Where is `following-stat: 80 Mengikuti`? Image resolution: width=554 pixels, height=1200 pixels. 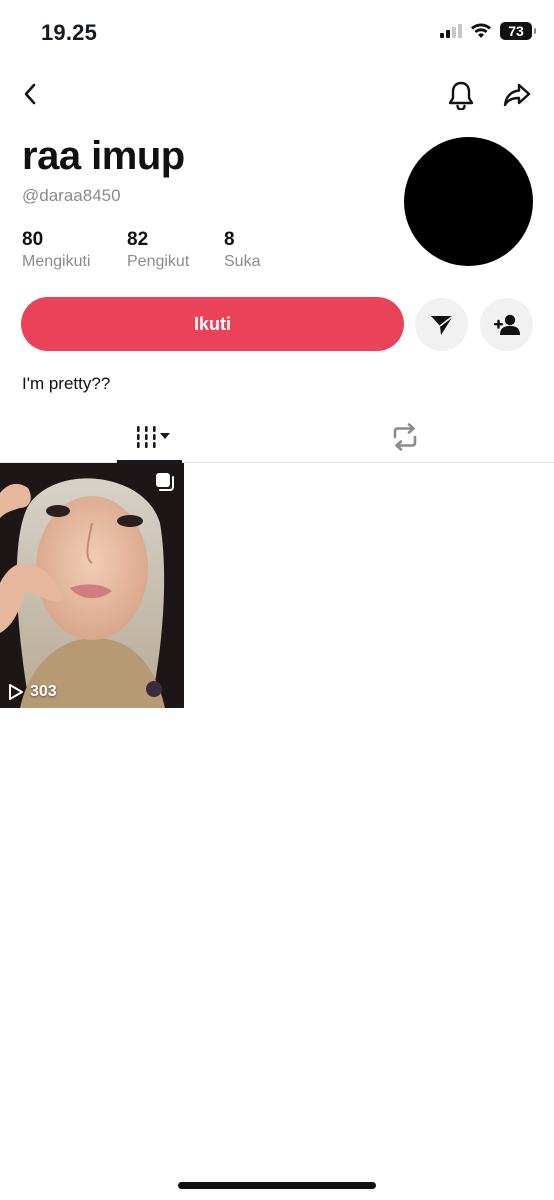
following-stat: 80 Mengikuti is located at coordinates (56, 250).